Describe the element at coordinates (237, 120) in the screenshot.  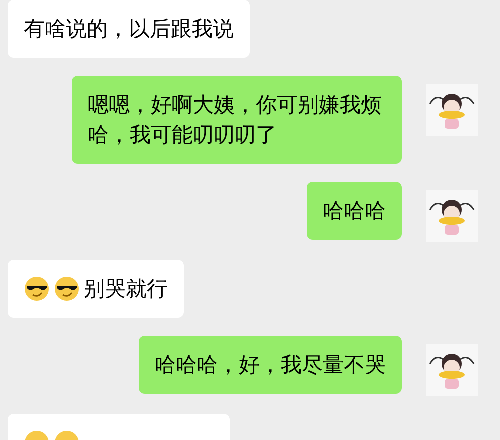
I see `message-bubble: 嗯嗯，好啊大姨，你可别嫌我烦哈，我可能叨叨叨了` at that location.